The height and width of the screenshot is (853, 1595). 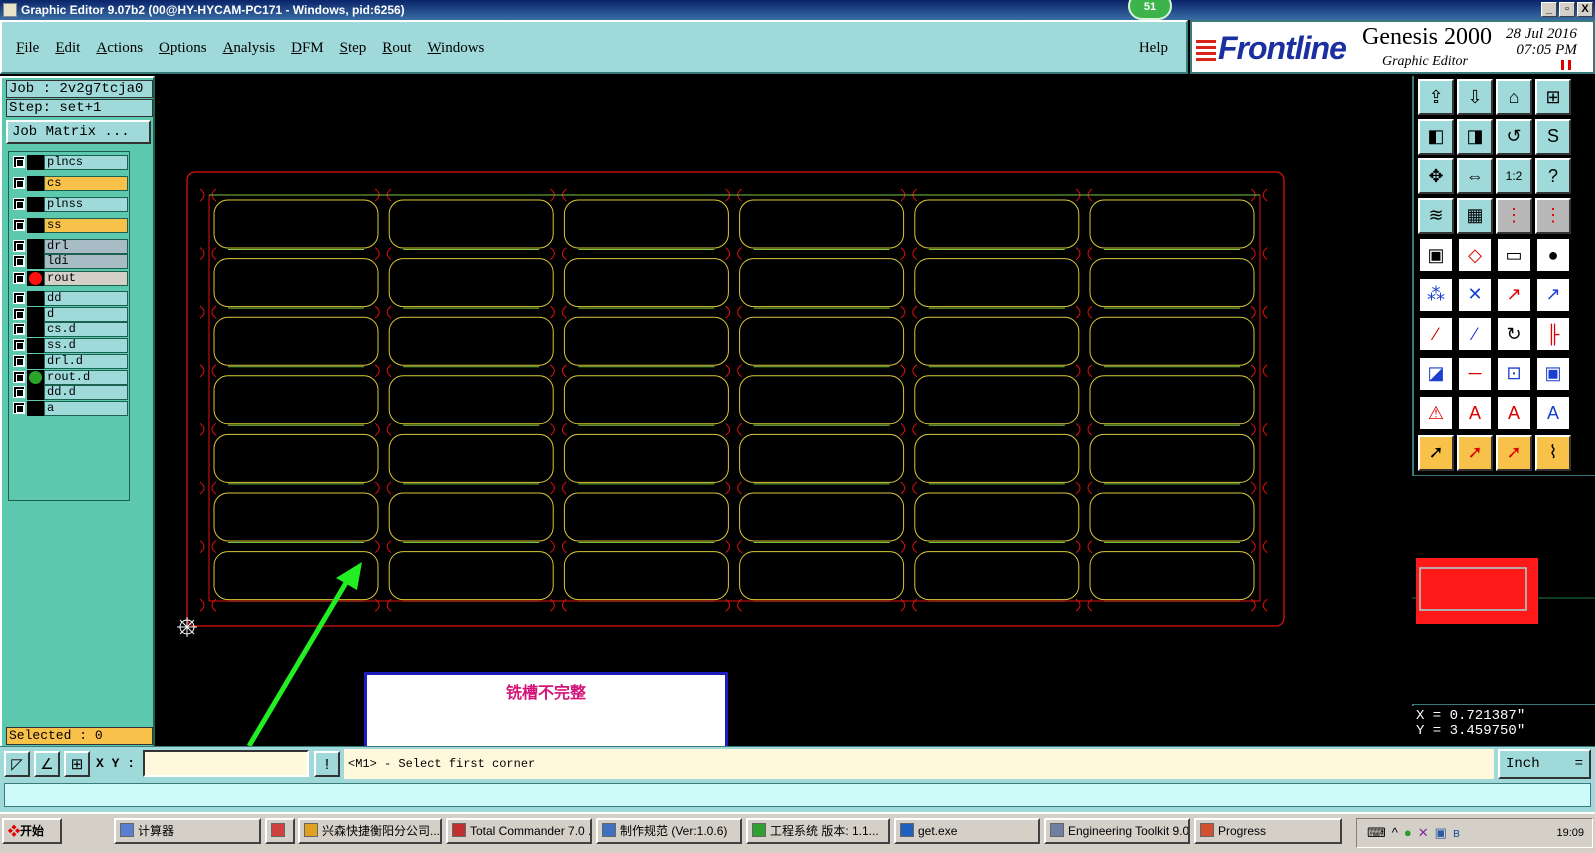 What do you see at coordinates (86, 225) in the screenshot?
I see `layer-name: ss` at bounding box center [86, 225].